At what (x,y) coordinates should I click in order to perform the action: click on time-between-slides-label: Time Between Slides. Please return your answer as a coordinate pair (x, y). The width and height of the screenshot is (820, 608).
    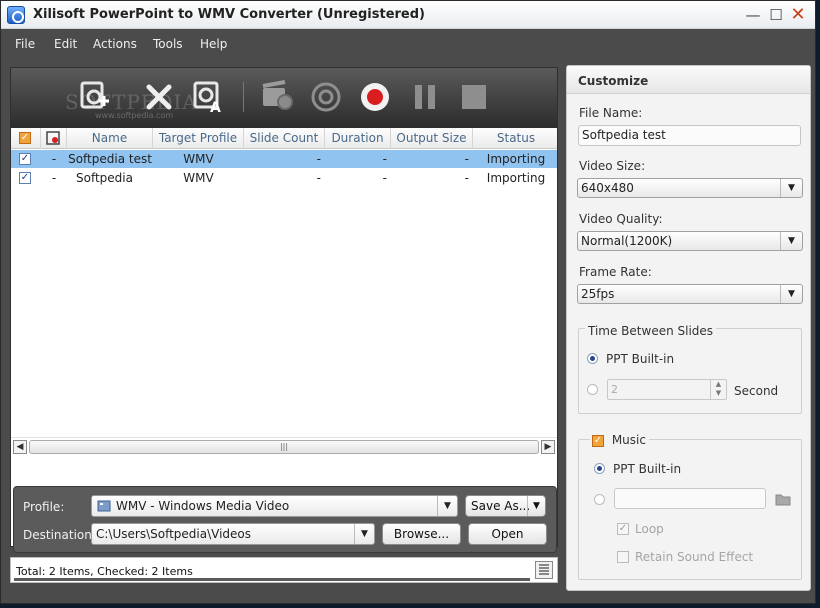
    Looking at the image, I should click on (651, 331).